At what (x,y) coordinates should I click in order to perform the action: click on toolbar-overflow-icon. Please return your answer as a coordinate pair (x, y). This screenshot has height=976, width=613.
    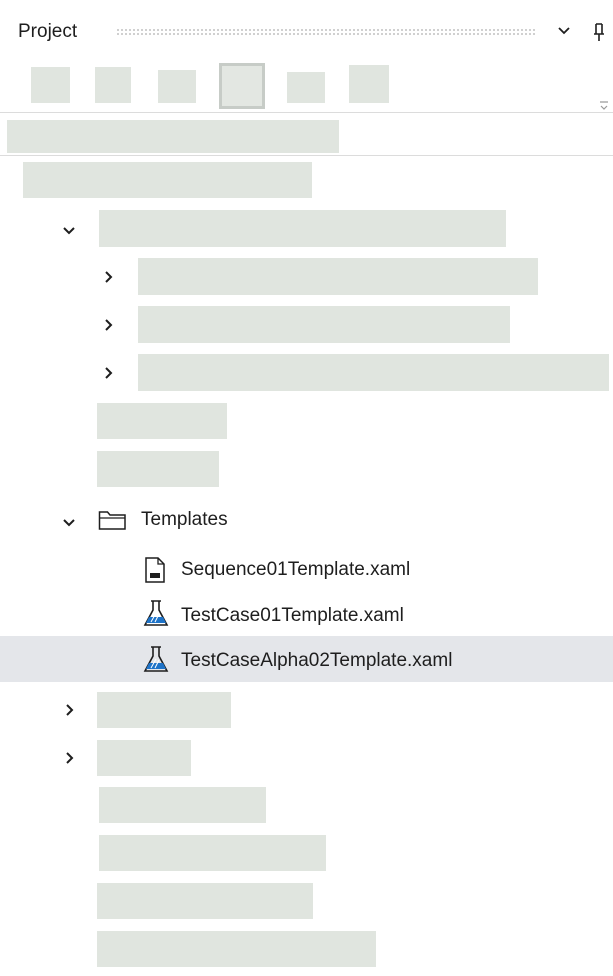
    Looking at the image, I should click on (604, 104).